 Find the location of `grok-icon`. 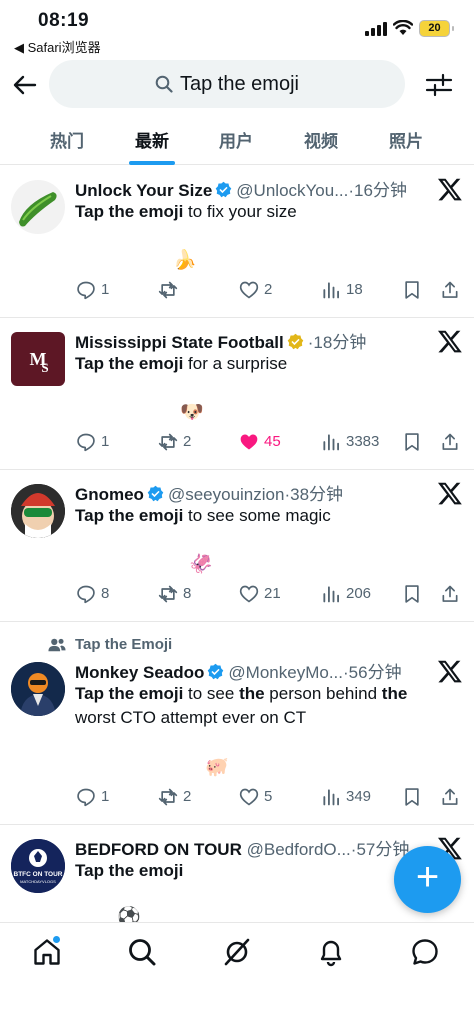

grok-icon is located at coordinates (237, 952).